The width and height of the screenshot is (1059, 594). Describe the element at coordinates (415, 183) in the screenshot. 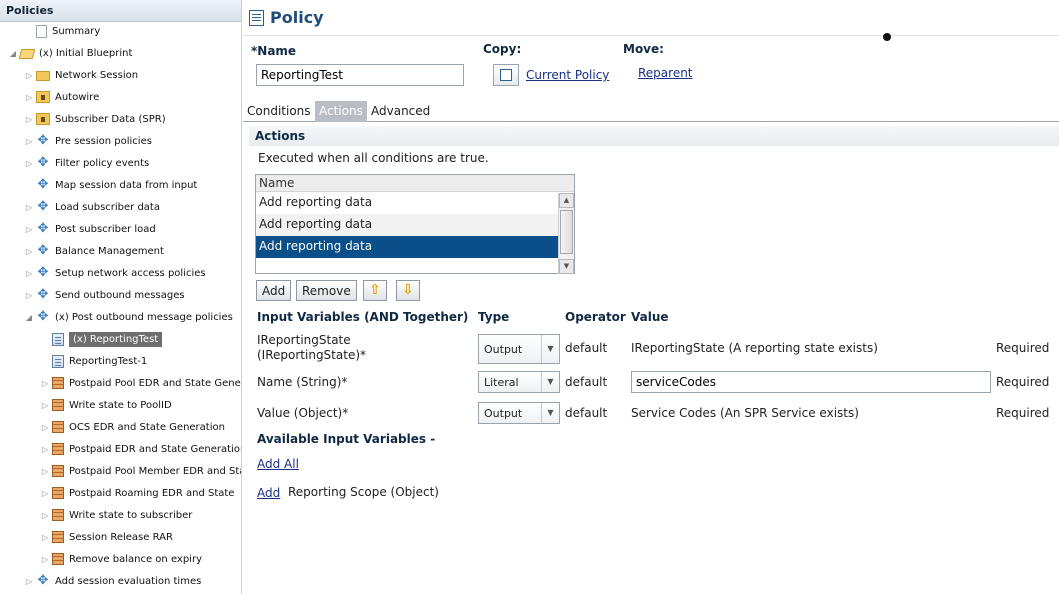

I see `list-column-header: Name` at that location.